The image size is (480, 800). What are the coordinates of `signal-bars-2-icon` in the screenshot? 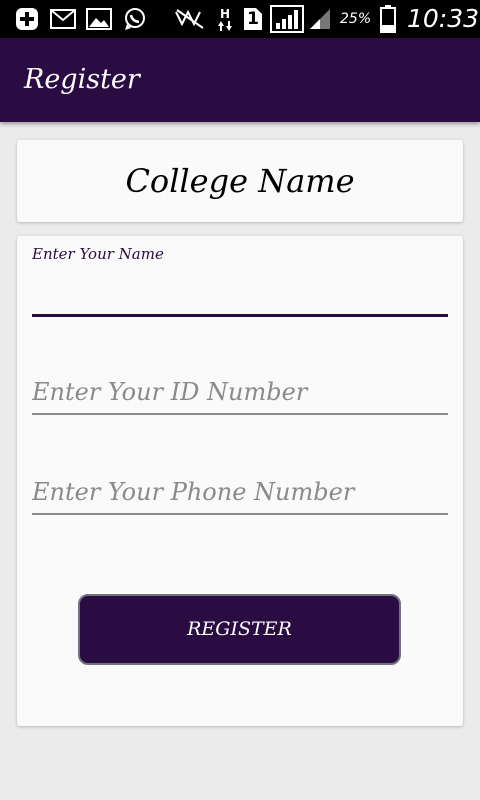 It's located at (320, 19).